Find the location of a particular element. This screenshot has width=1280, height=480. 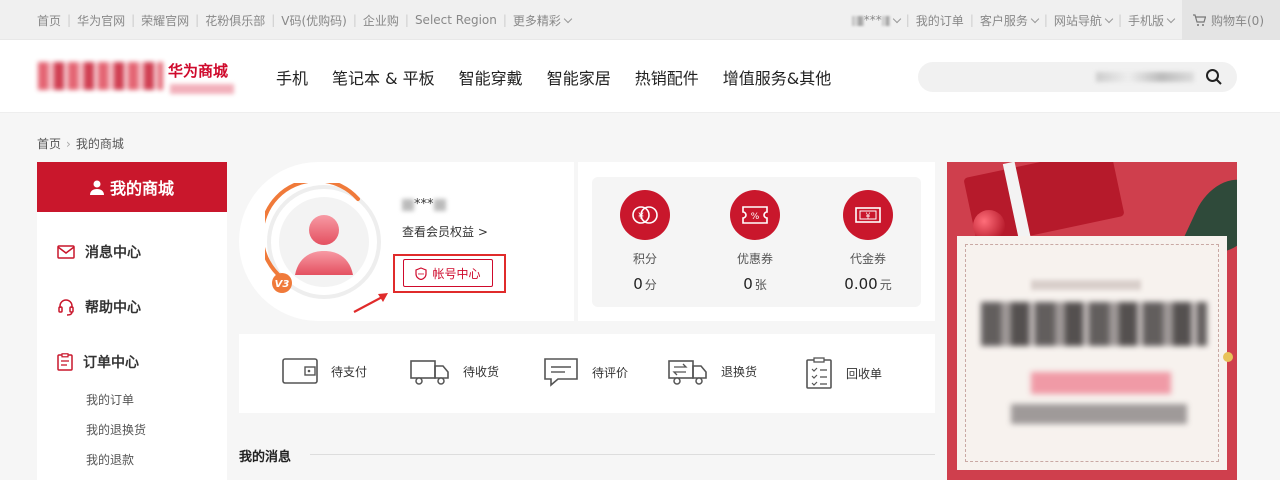

annotation-arrow-icon is located at coordinates (370, 303).